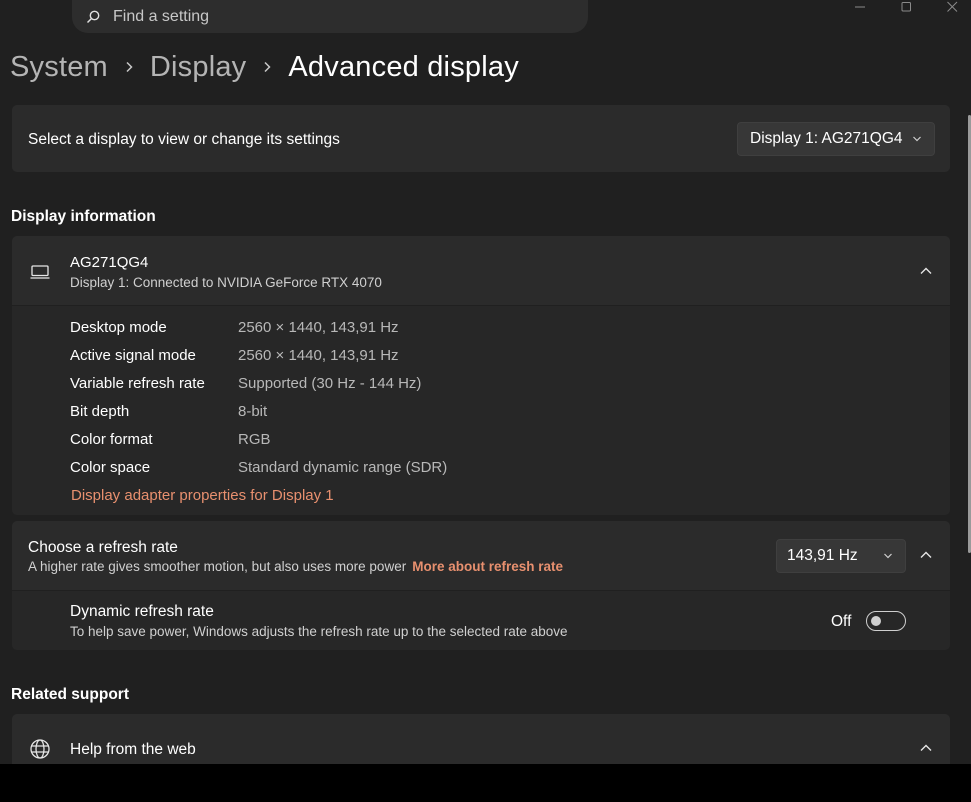 The width and height of the screenshot is (971, 802). Describe the element at coordinates (343, 467) in the screenshot. I see `info-value: Standard dynamic range (SDR)` at that location.